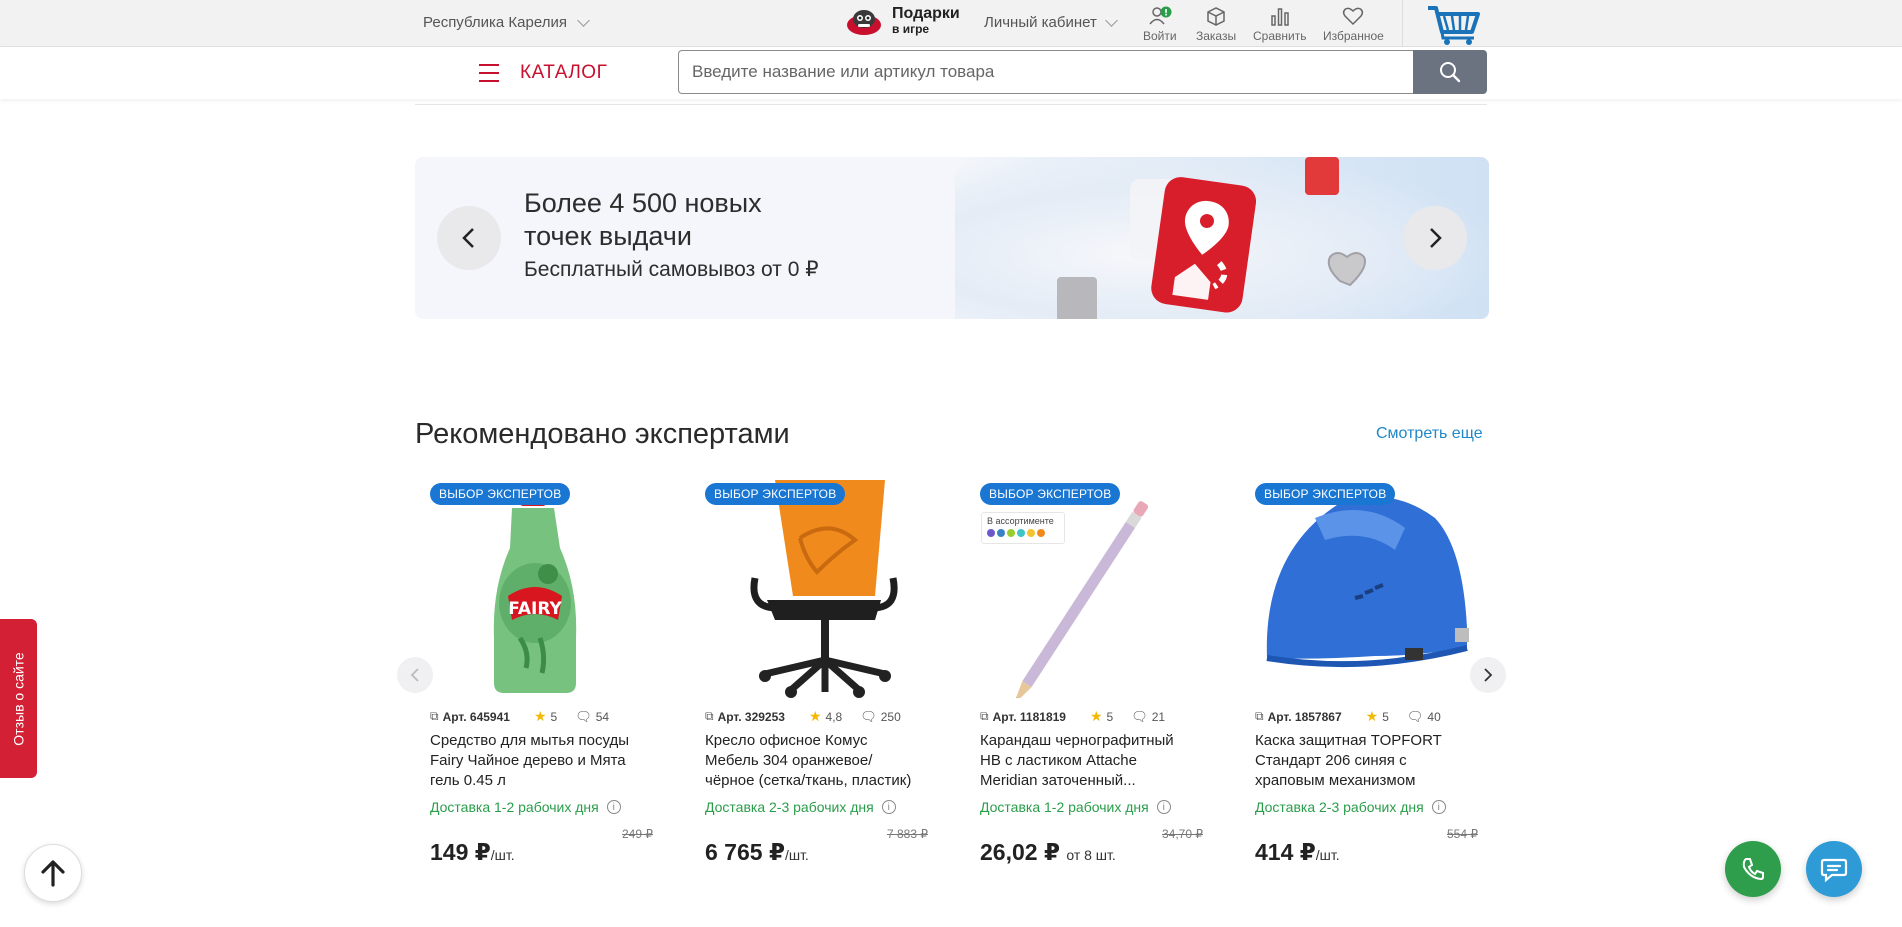 The height and width of the screenshot is (927, 1902). What do you see at coordinates (1353, 16) in the screenshot?
I see `heart-icon` at bounding box center [1353, 16].